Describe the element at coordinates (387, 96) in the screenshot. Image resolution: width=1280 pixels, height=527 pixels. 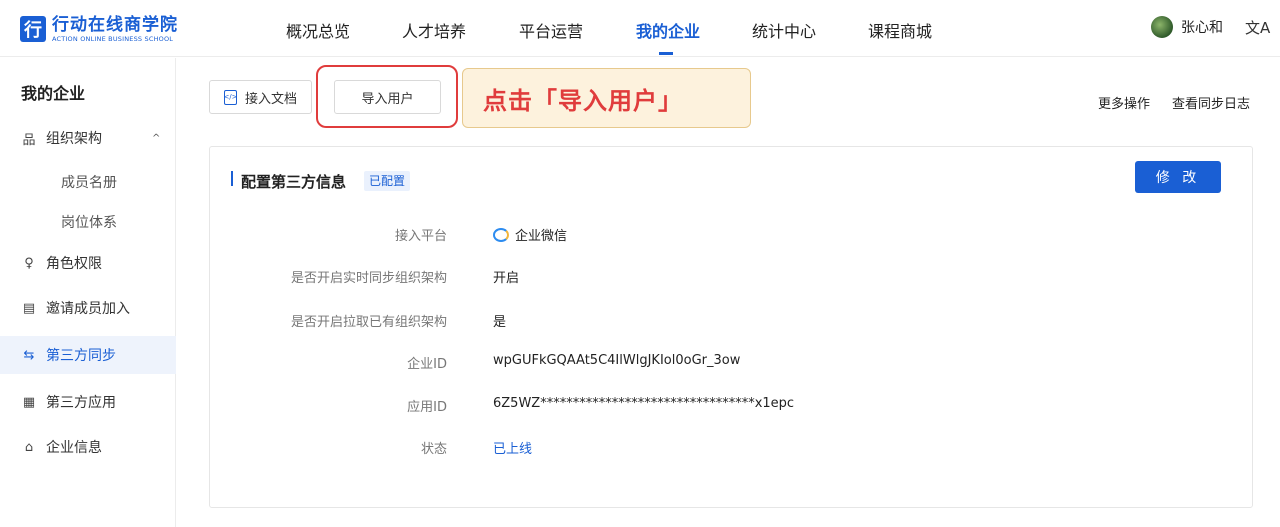
I see `highlight-box` at that location.